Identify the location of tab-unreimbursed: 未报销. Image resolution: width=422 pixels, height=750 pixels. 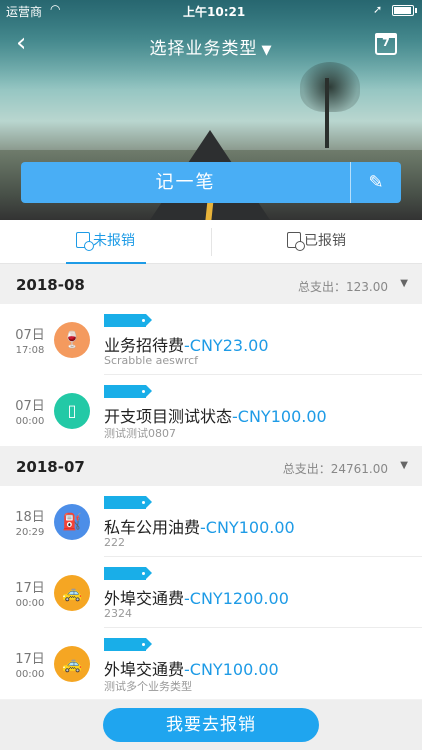
(105, 242).